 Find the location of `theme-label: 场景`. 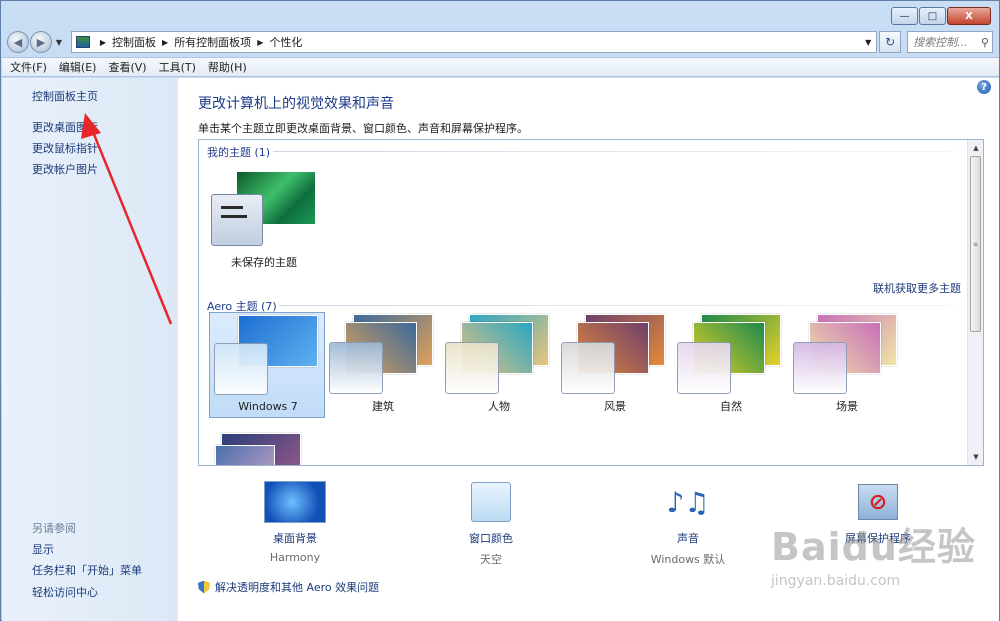

theme-label: 场景 is located at coordinates (847, 406).